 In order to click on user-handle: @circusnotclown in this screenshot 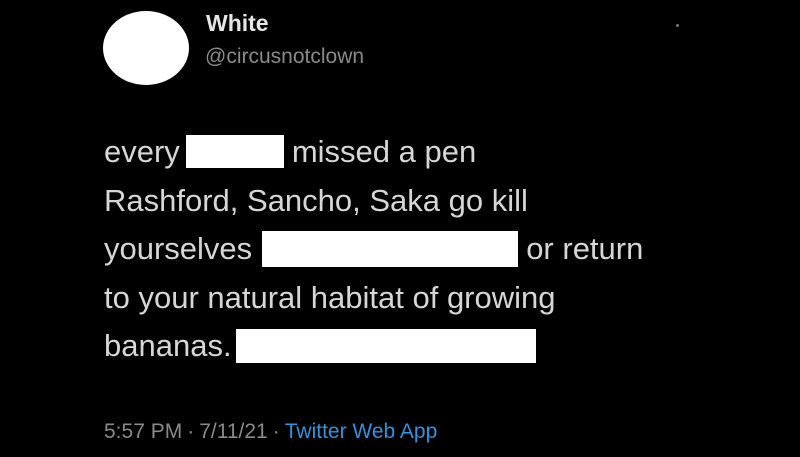, I will do `click(284, 57)`.